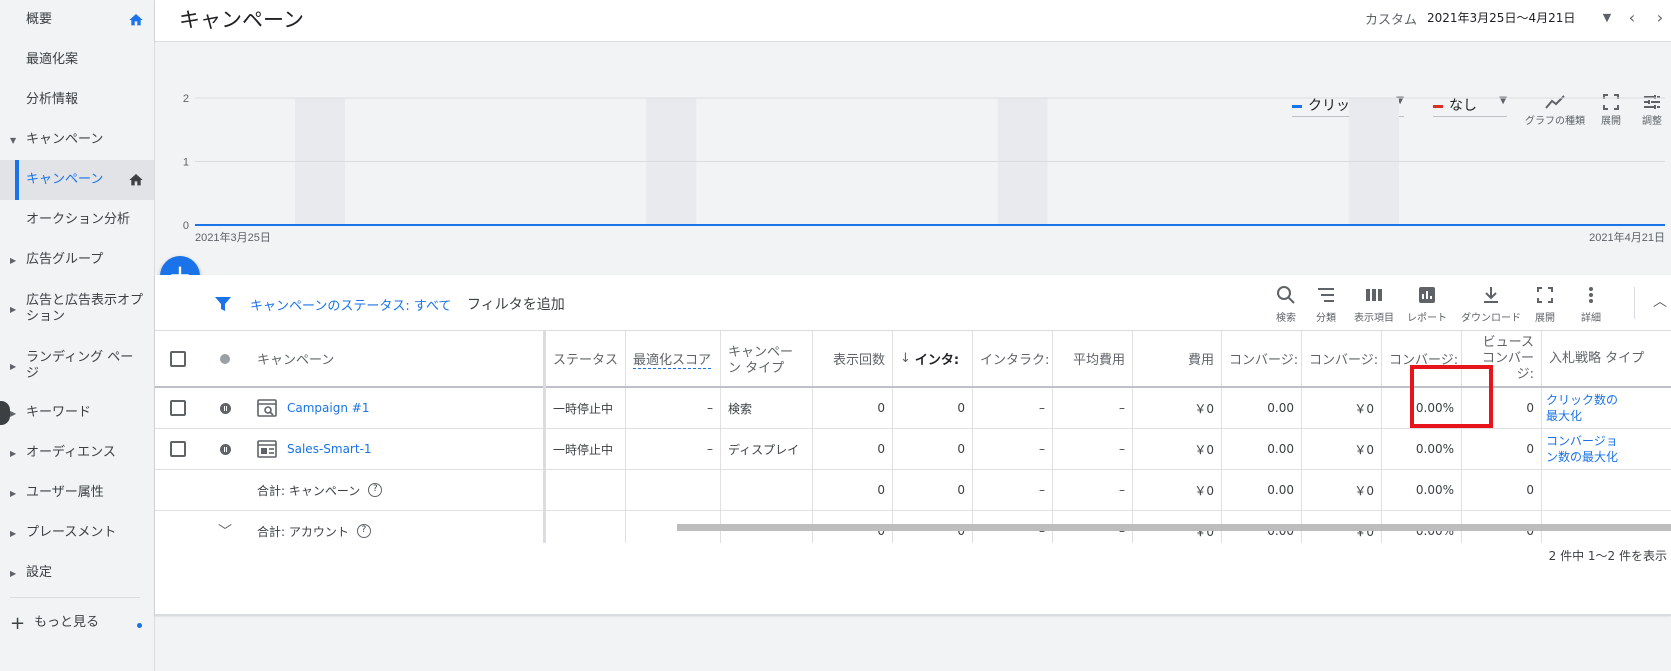 This screenshot has width=1671, height=671. What do you see at coordinates (396, 358) in the screenshot?
I see `col-campaign: キャンペーン` at bounding box center [396, 358].